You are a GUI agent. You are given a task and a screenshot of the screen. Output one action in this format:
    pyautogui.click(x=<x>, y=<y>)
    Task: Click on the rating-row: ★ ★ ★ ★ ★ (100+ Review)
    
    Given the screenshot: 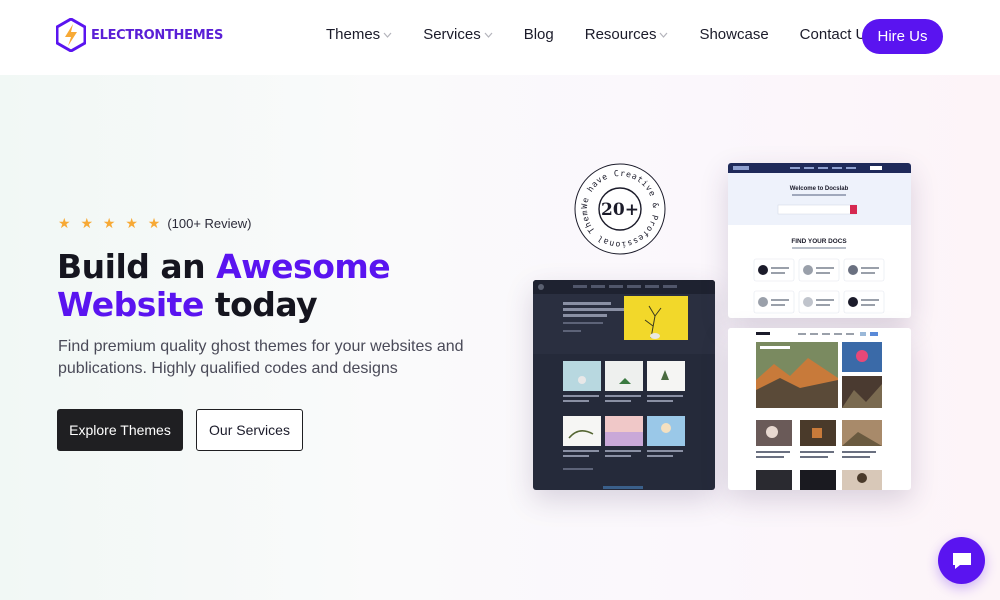 What is the action you would take?
    pyautogui.click(x=155, y=223)
    